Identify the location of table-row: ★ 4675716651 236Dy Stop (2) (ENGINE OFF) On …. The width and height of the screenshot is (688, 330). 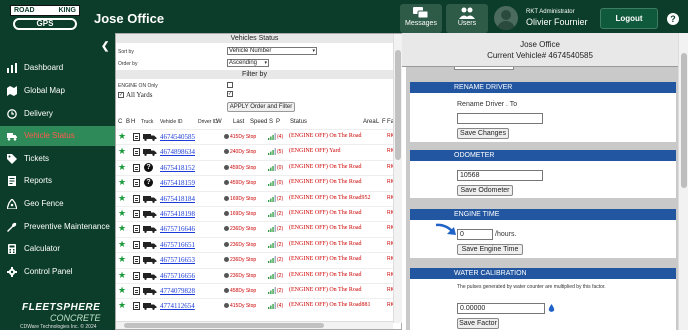
(255, 244).